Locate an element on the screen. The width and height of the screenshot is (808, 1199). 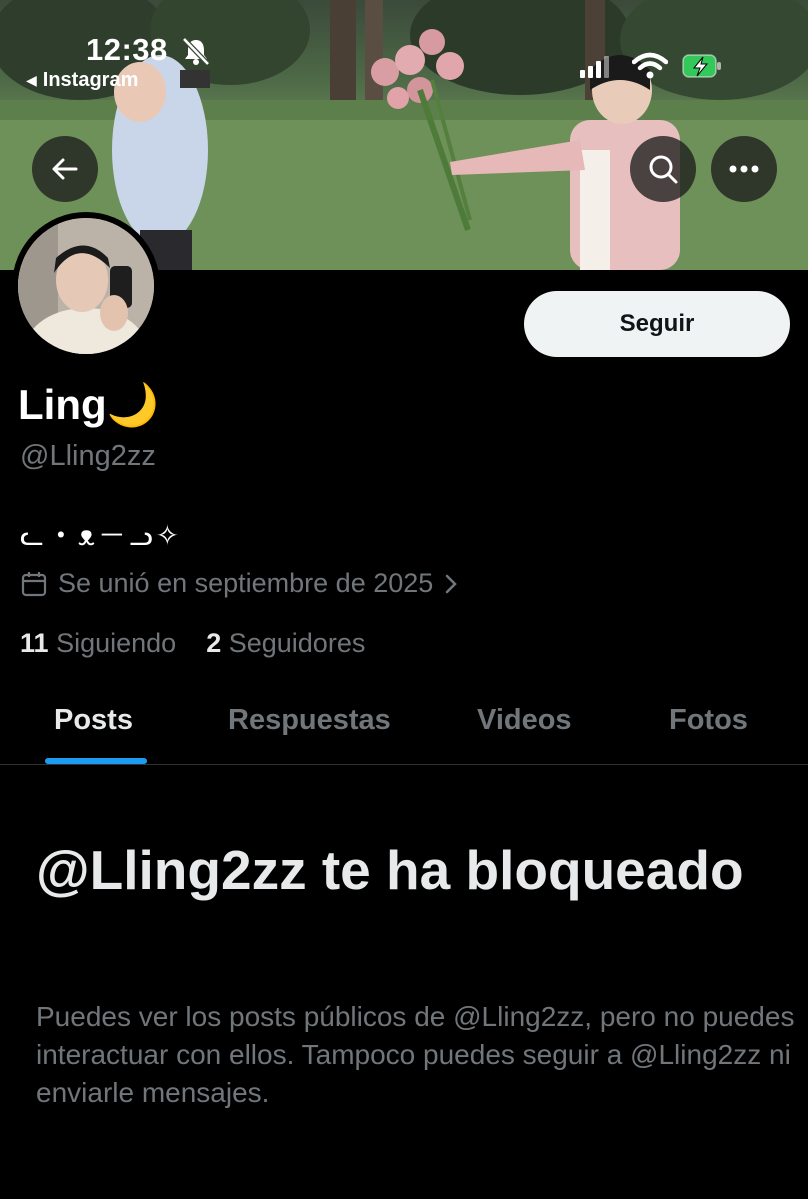
battery-charging-icon is located at coordinates (701, 66).